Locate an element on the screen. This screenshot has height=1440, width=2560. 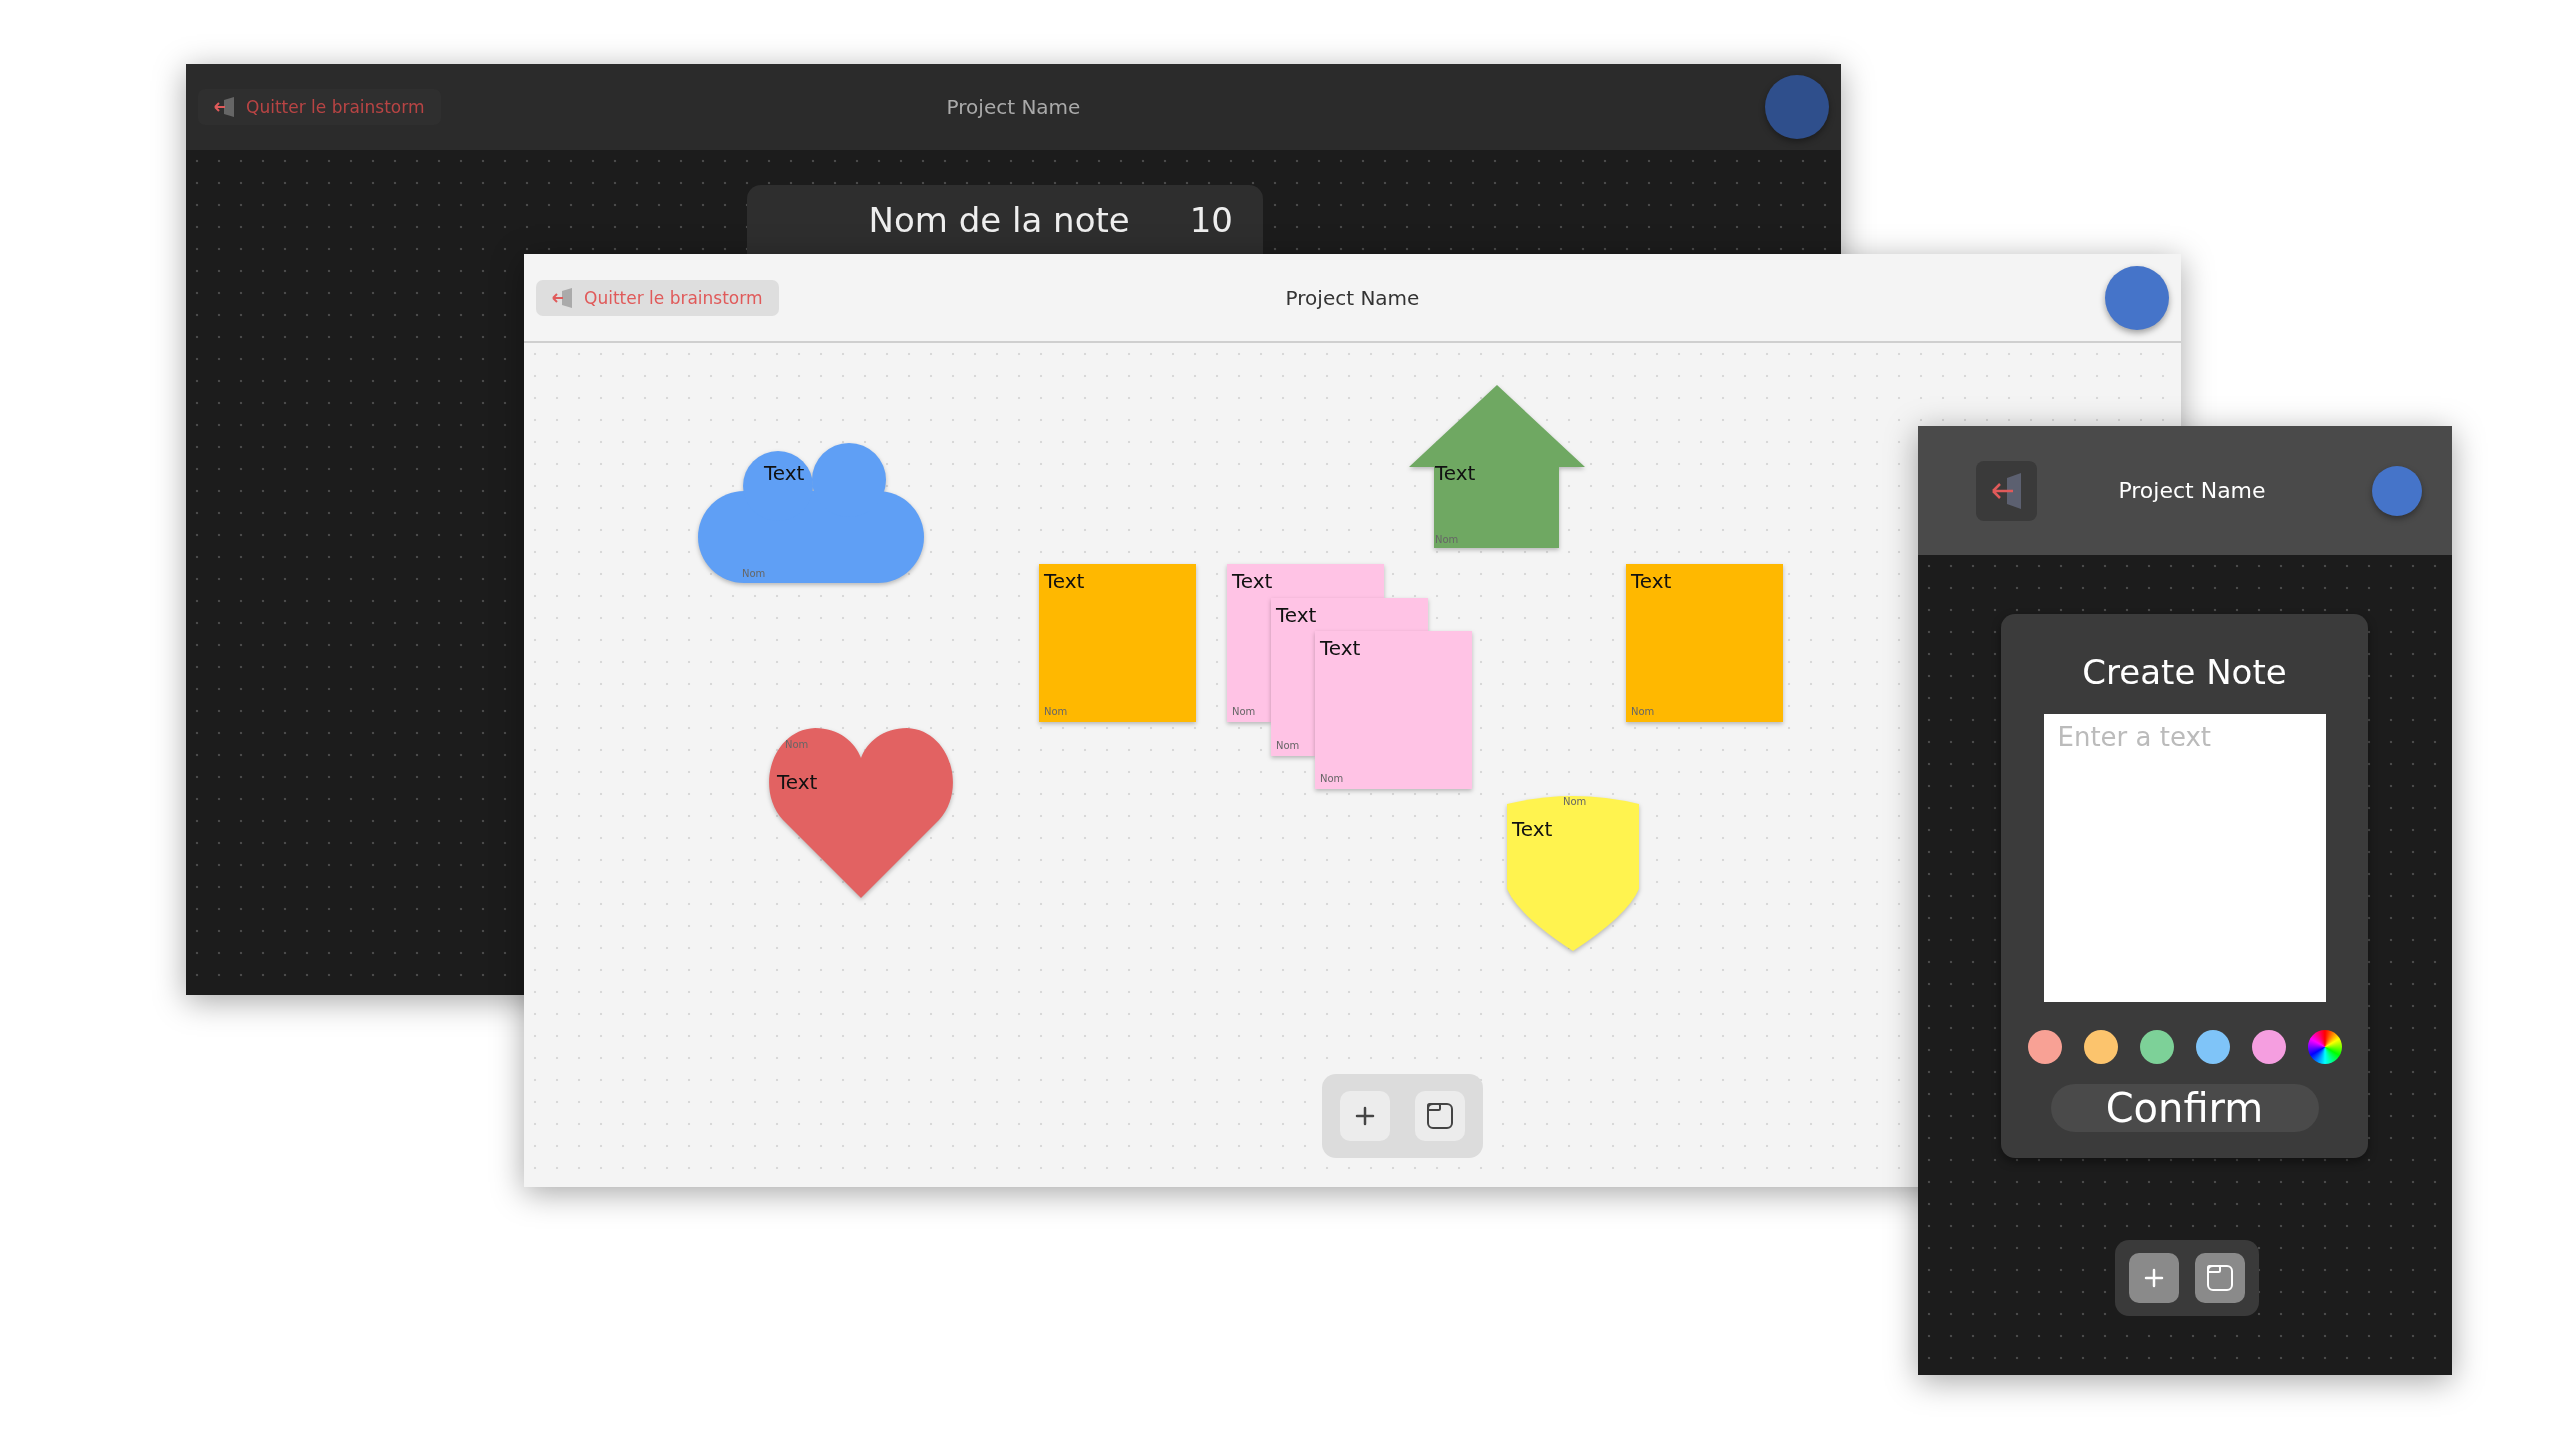
dialog-title: Create Note is located at coordinates (2184, 672).